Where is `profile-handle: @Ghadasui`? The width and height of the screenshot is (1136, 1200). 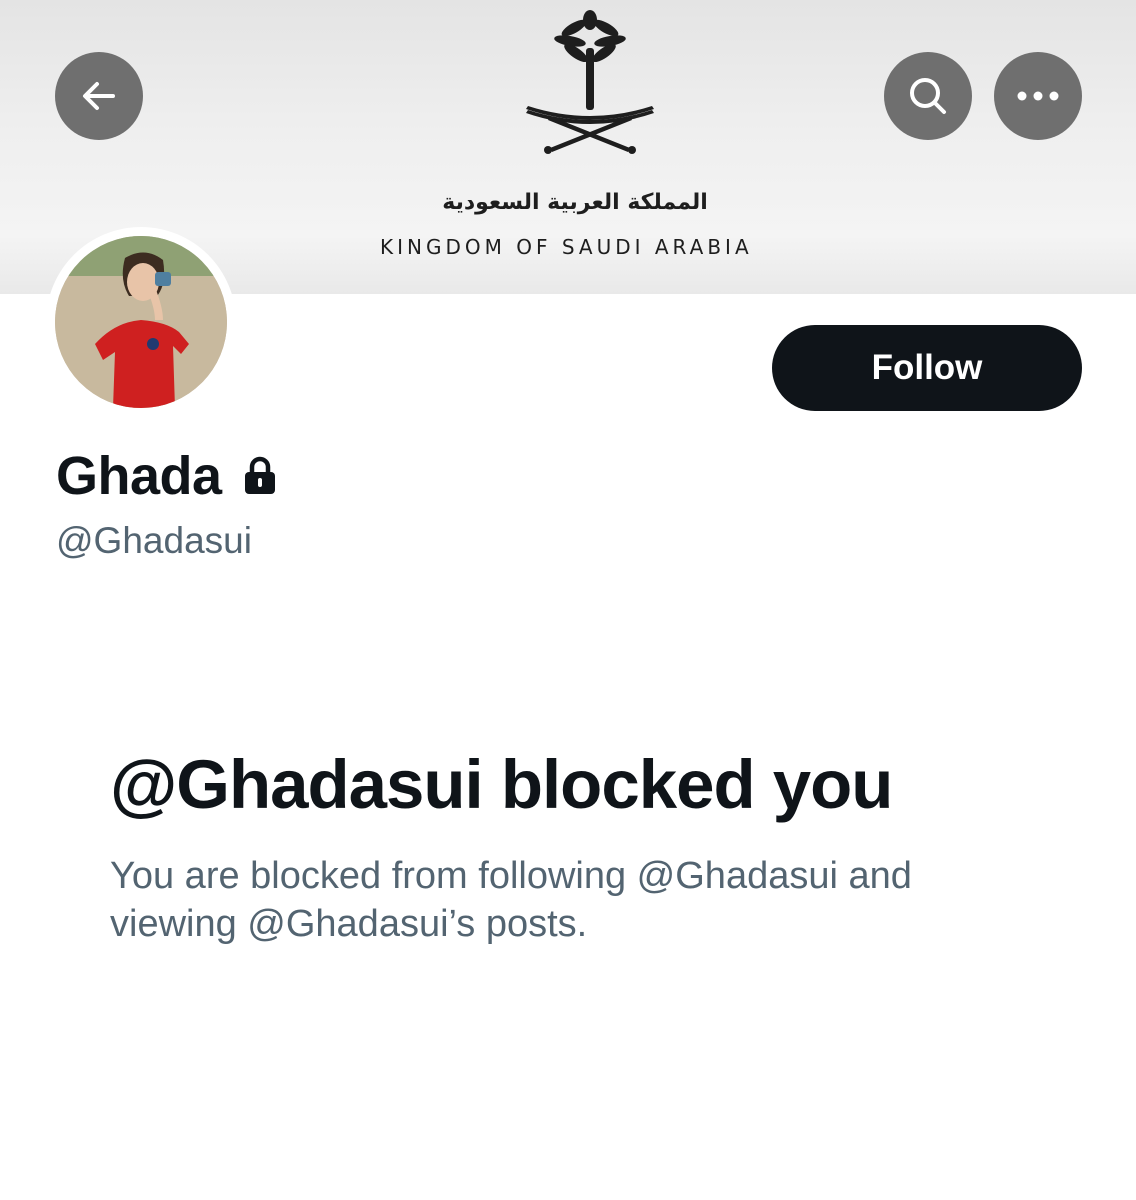 profile-handle: @Ghadasui is located at coordinates (154, 540).